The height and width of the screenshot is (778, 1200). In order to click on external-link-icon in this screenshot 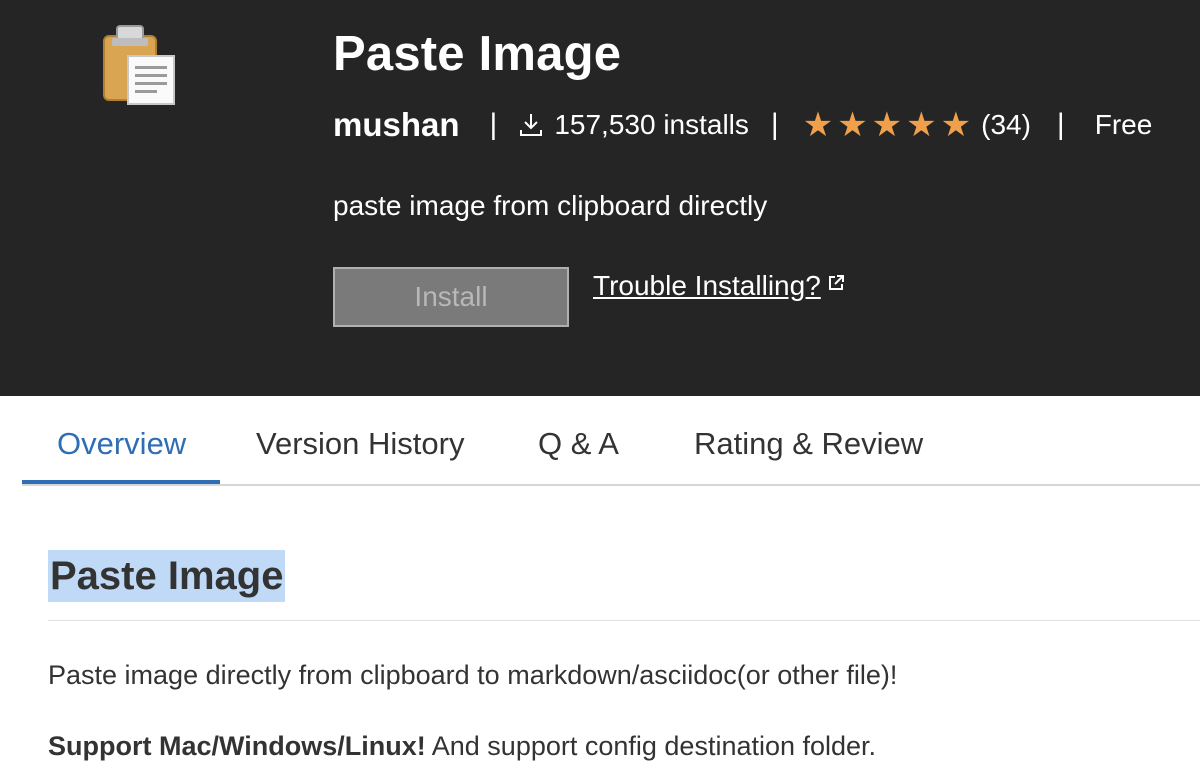, I will do `click(836, 282)`.